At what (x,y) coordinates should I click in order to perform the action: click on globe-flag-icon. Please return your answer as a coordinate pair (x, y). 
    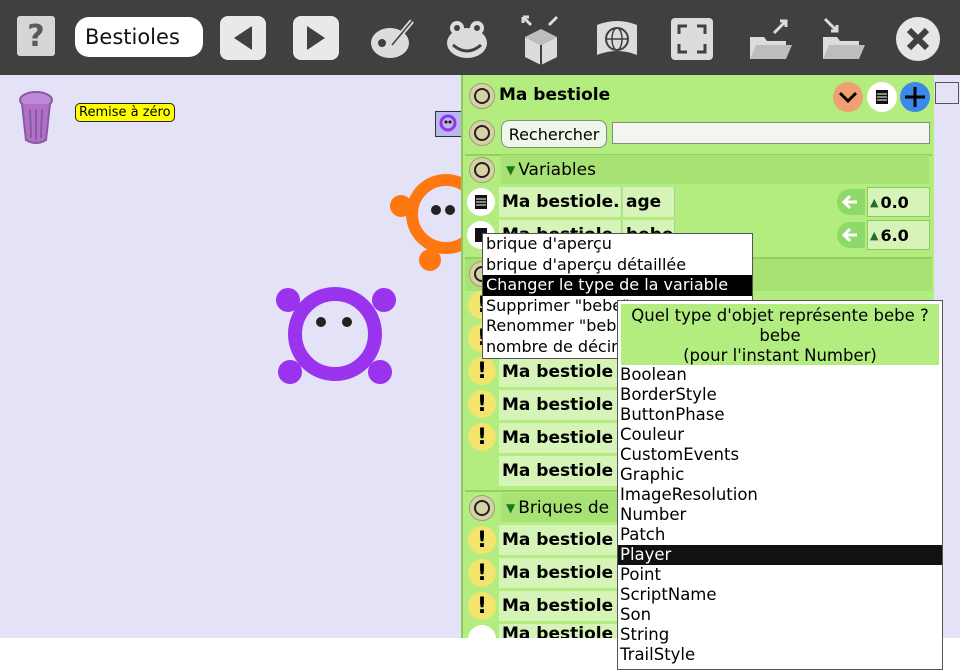
    Looking at the image, I should click on (617, 38).